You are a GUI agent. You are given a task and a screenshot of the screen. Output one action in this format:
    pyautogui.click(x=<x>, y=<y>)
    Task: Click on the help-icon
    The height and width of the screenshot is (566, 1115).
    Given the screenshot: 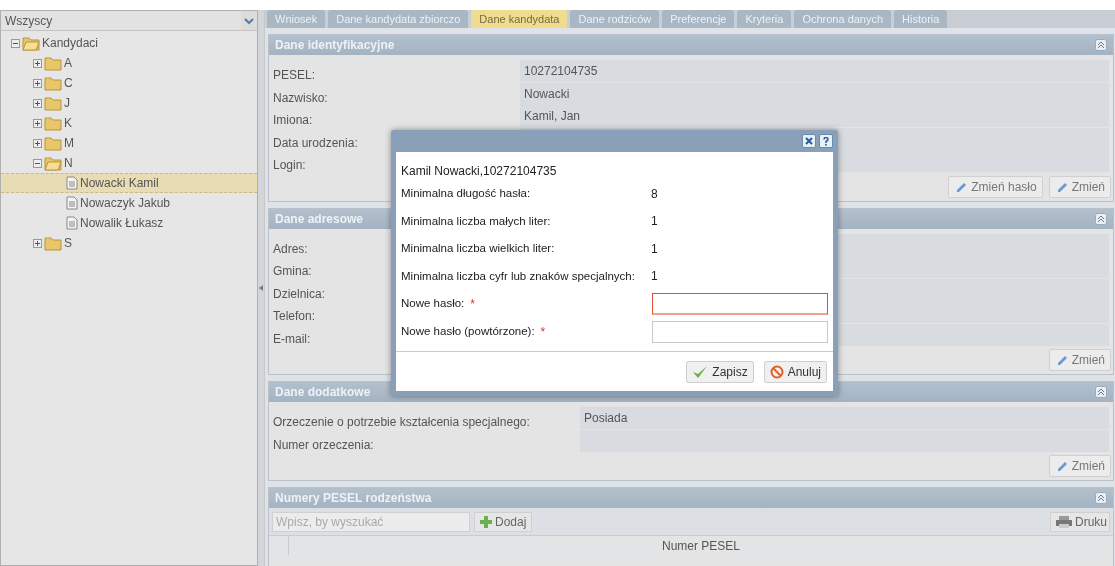 What is the action you would take?
    pyautogui.click(x=826, y=141)
    